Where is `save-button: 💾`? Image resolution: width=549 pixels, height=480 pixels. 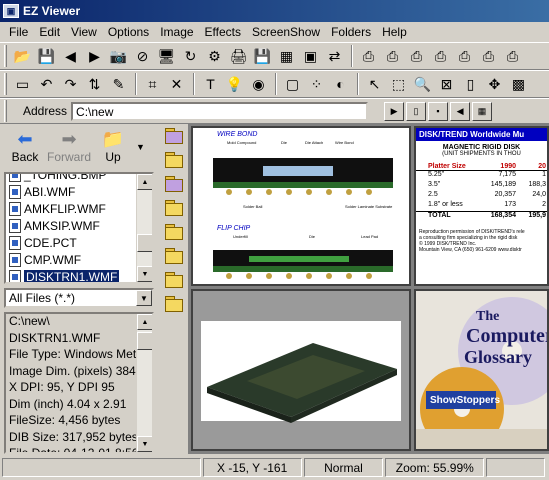
save-button: 💾 is located at coordinates (46, 56).